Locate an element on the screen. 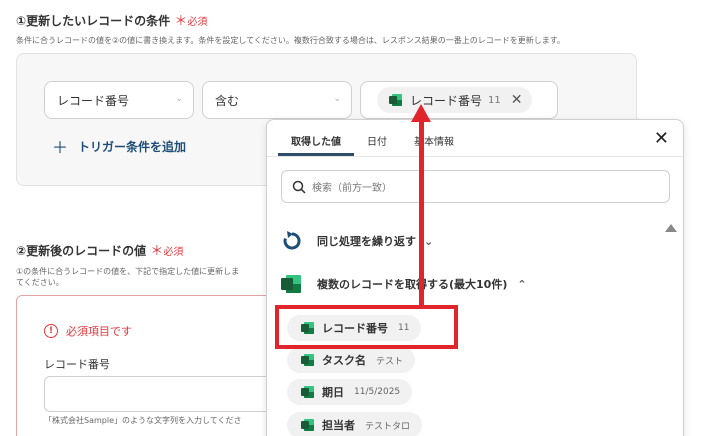  plus-icon: ＋ is located at coordinates (60, 147).